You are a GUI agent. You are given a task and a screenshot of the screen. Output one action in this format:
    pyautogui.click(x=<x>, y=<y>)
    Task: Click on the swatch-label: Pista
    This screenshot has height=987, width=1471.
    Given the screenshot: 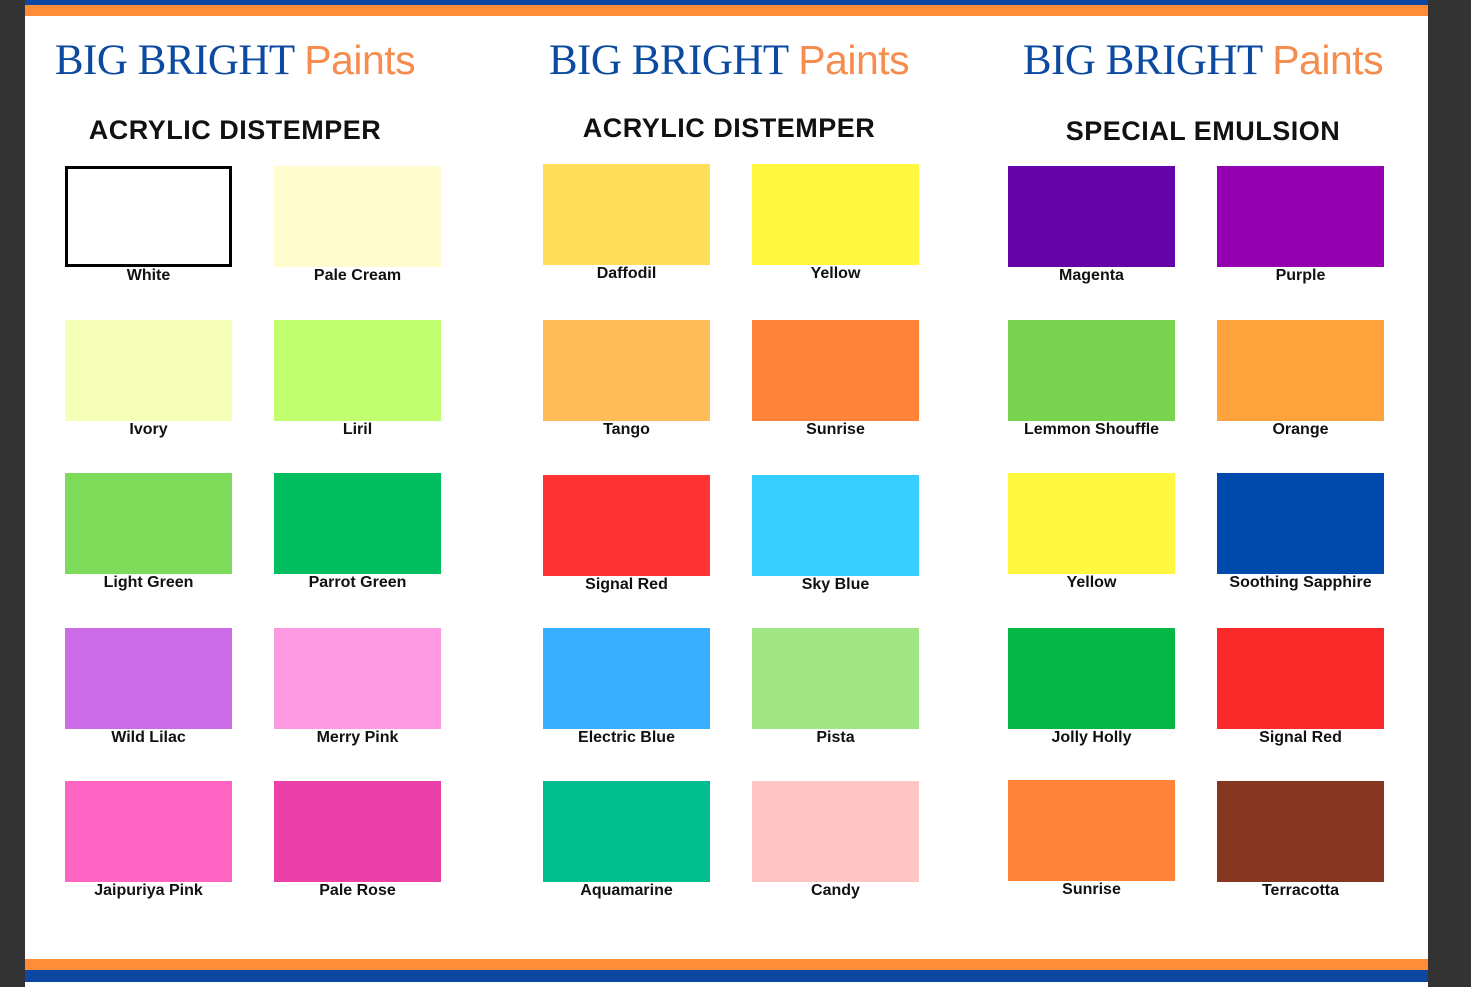 What is the action you would take?
    pyautogui.click(x=835, y=737)
    